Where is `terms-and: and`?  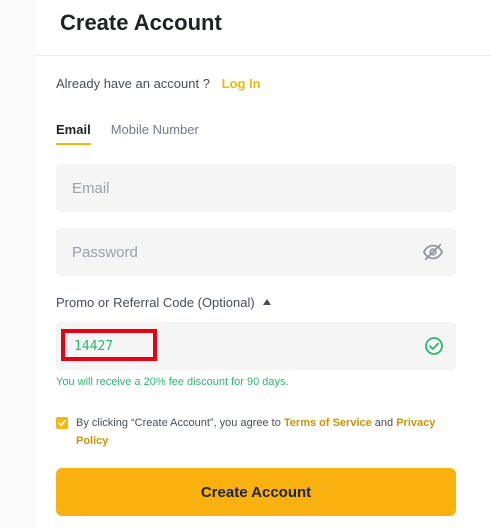
terms-and: and is located at coordinates (384, 423).